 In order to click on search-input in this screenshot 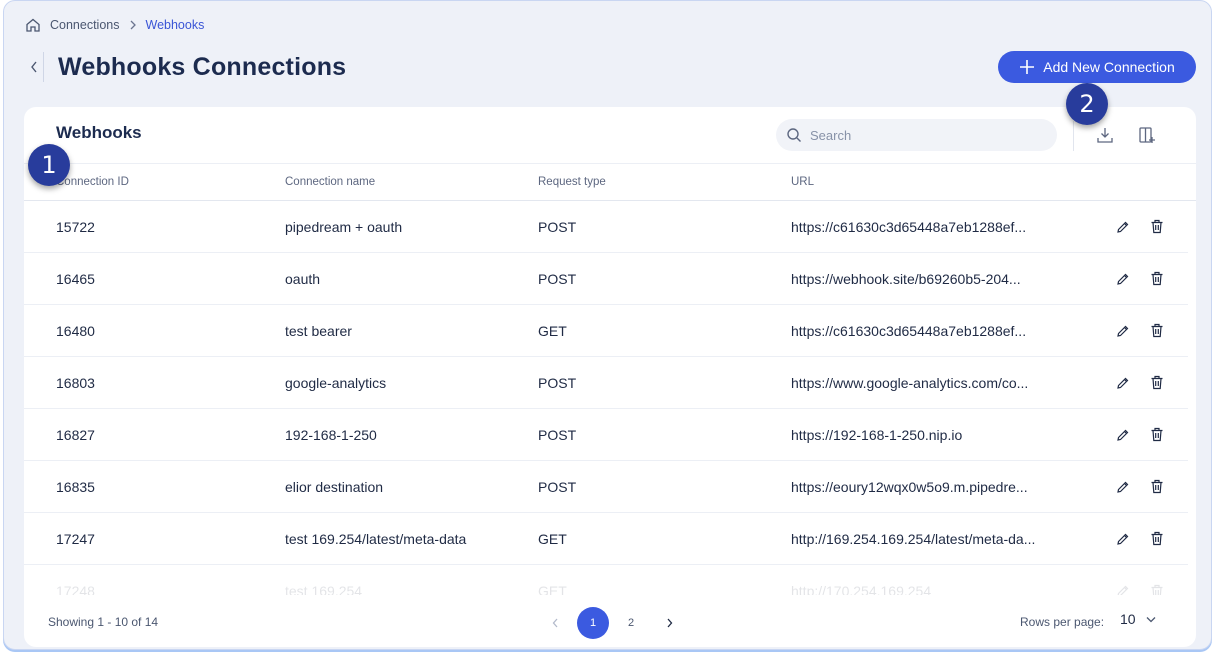, I will do `click(925, 135)`.